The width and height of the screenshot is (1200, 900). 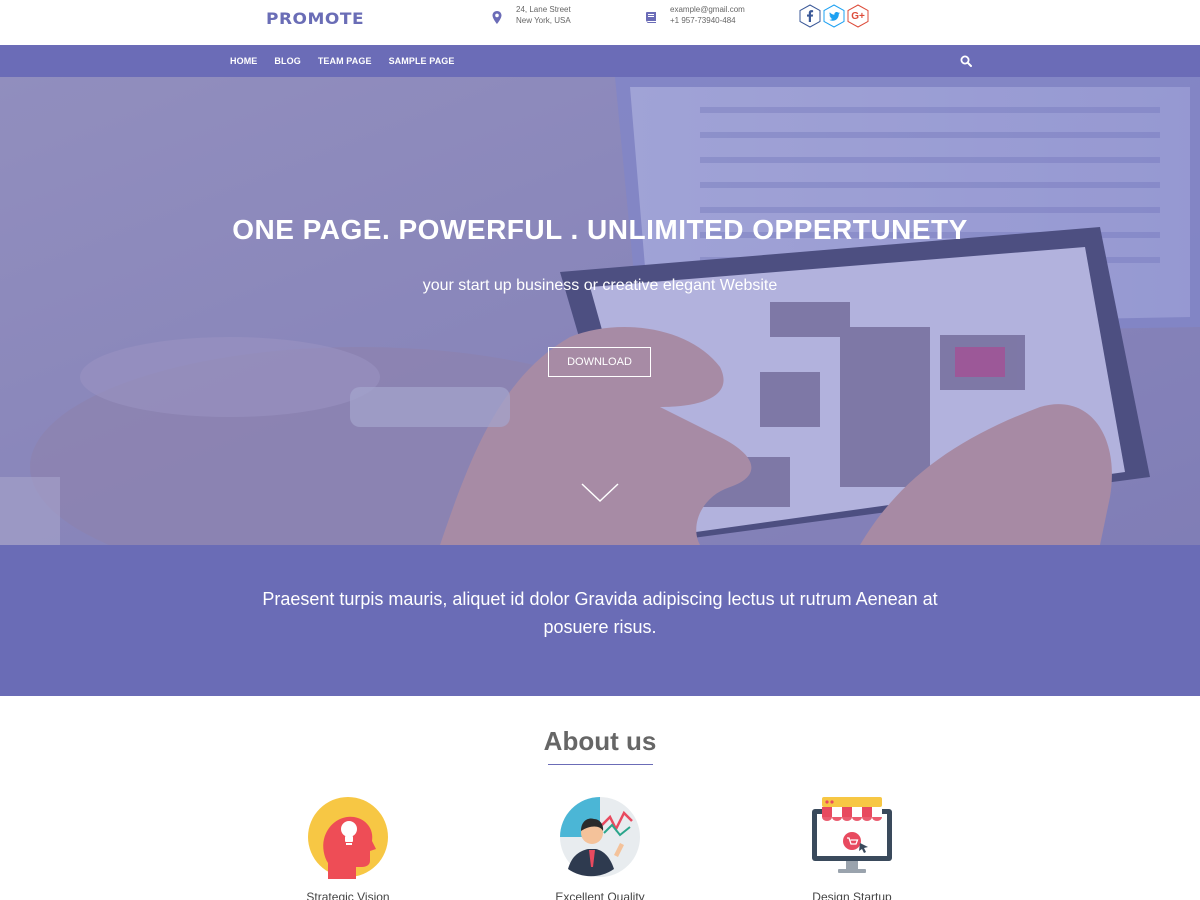 I want to click on search-icon, so click(x=967, y=61).